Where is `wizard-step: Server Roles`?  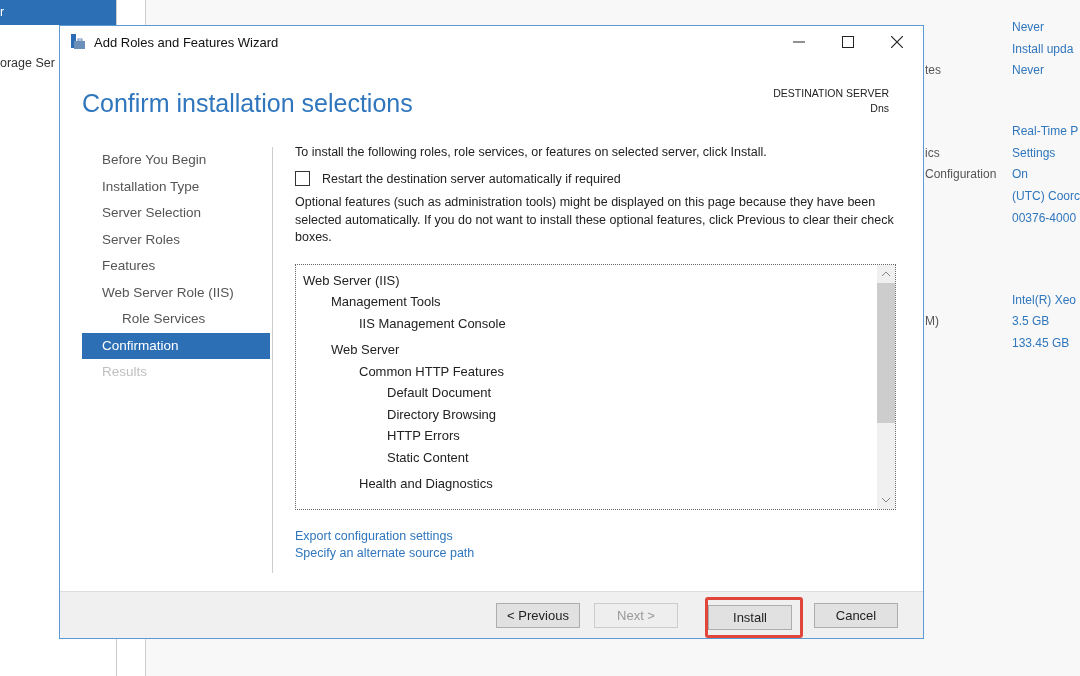
wizard-step: Server Roles is located at coordinates (176, 239).